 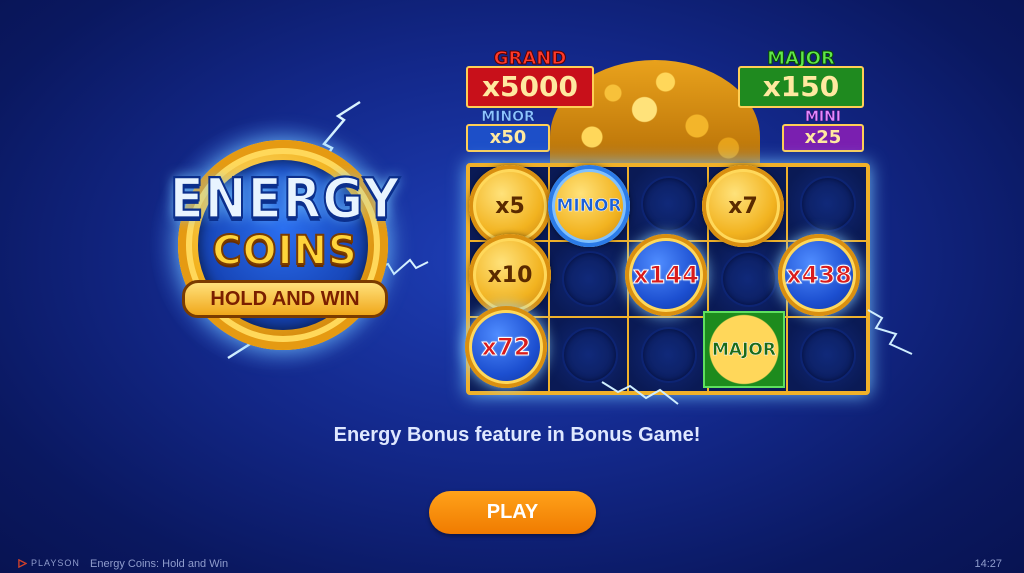 What do you see at coordinates (743, 206) in the screenshot?
I see `coin-token: x7` at bounding box center [743, 206].